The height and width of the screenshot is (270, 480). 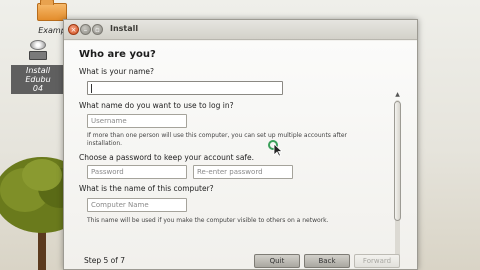 What do you see at coordinates (105, 143) in the screenshot?
I see `login-hint-line2: installation.` at bounding box center [105, 143].